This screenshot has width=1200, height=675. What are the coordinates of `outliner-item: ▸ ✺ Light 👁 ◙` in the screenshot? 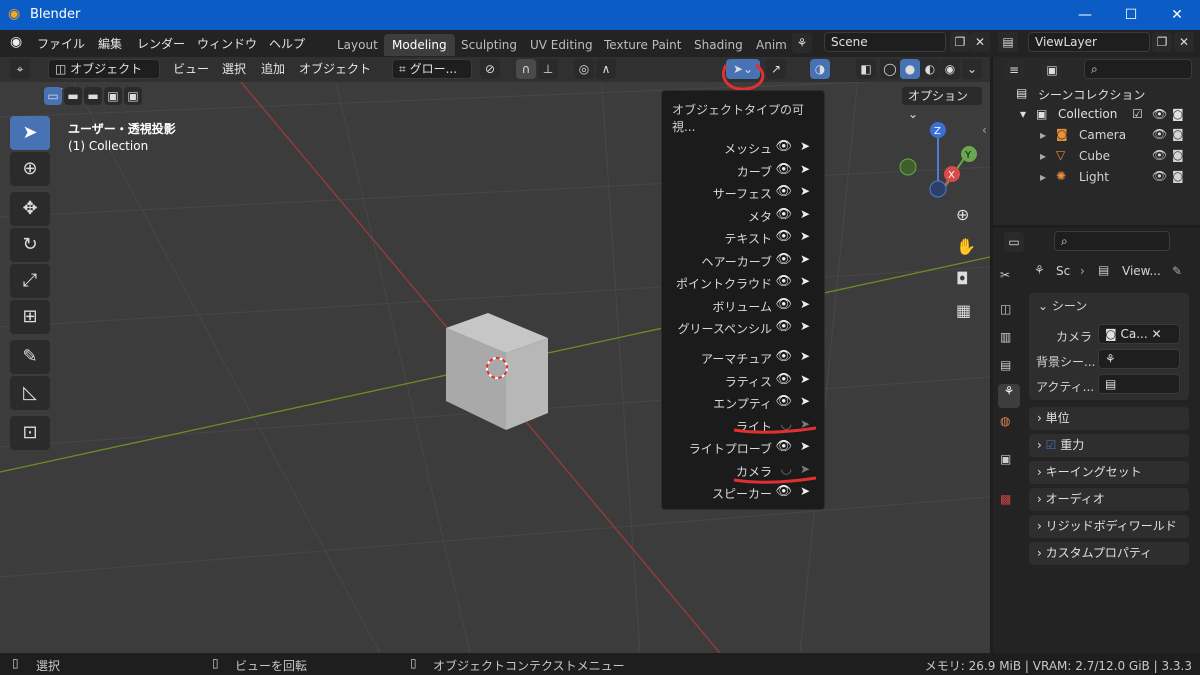 It's located at (1117, 179).